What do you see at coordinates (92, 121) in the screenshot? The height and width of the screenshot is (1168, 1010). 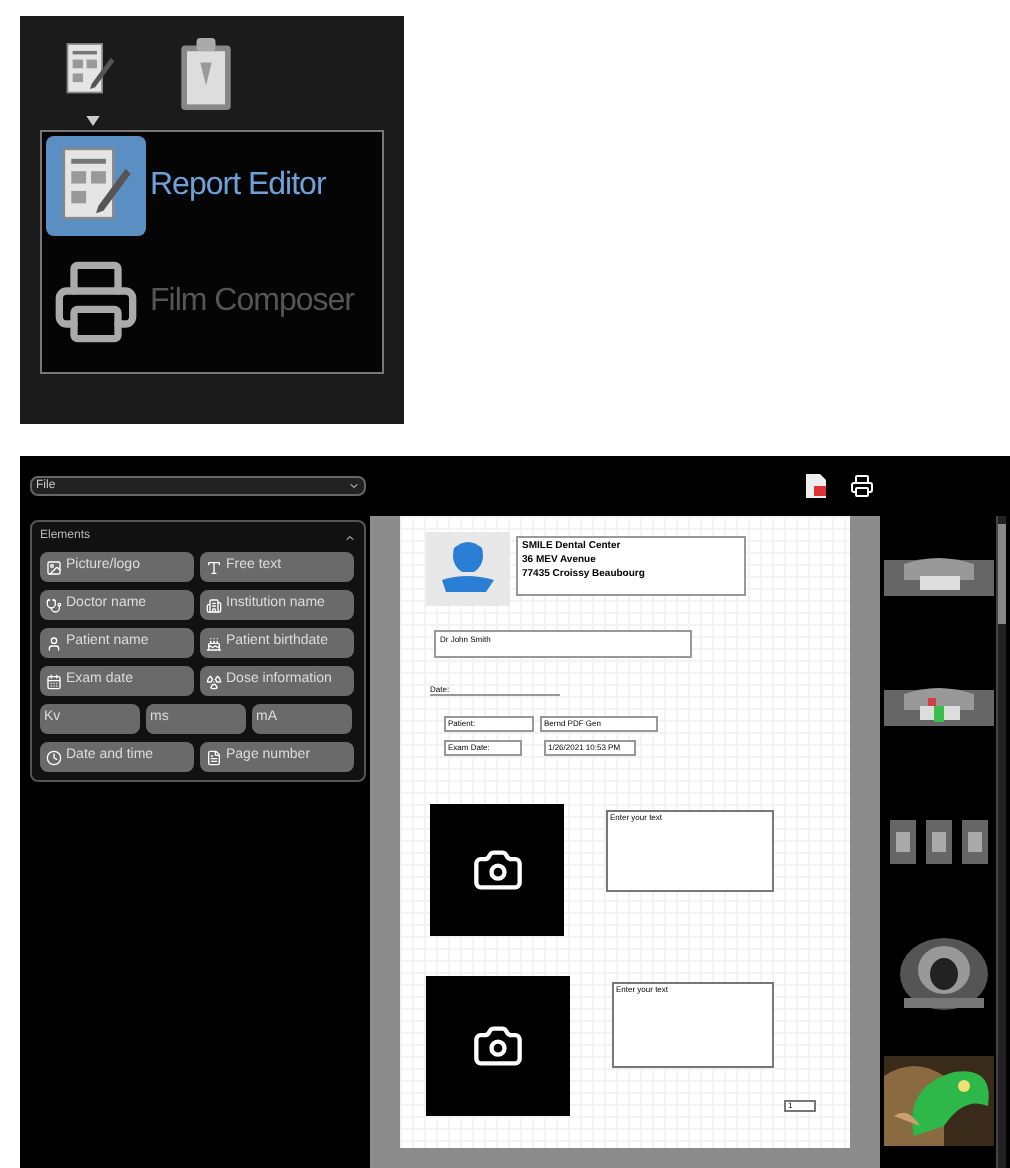 I see `dropdown-arrow-icon` at bounding box center [92, 121].